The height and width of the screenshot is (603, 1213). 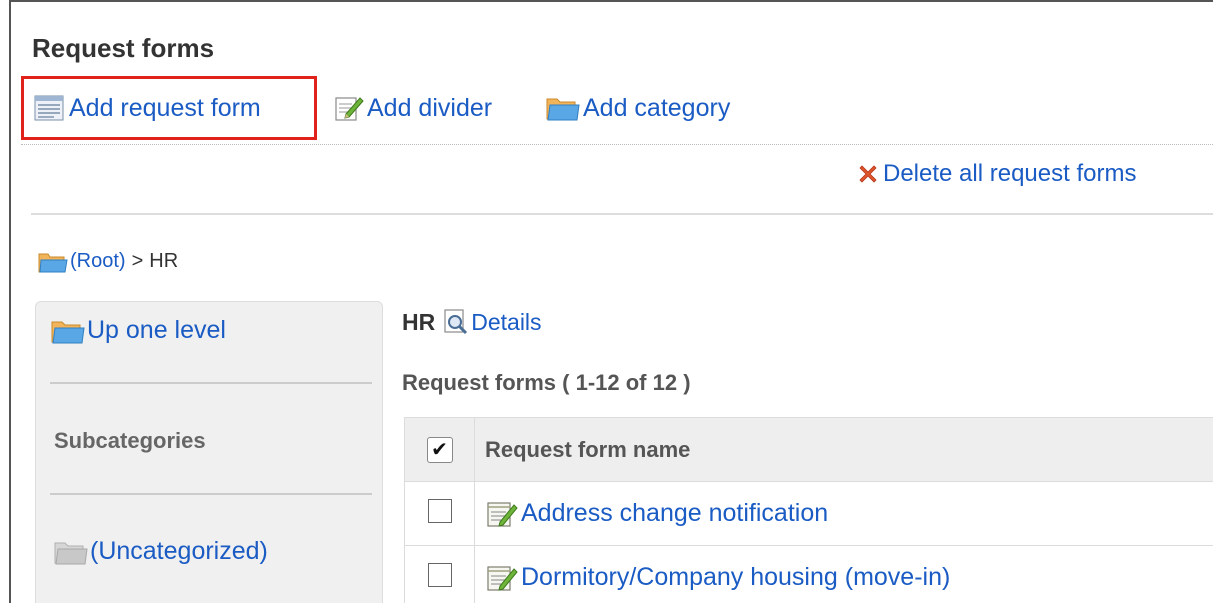 What do you see at coordinates (868, 174) in the screenshot?
I see `delete-x-icon` at bounding box center [868, 174].